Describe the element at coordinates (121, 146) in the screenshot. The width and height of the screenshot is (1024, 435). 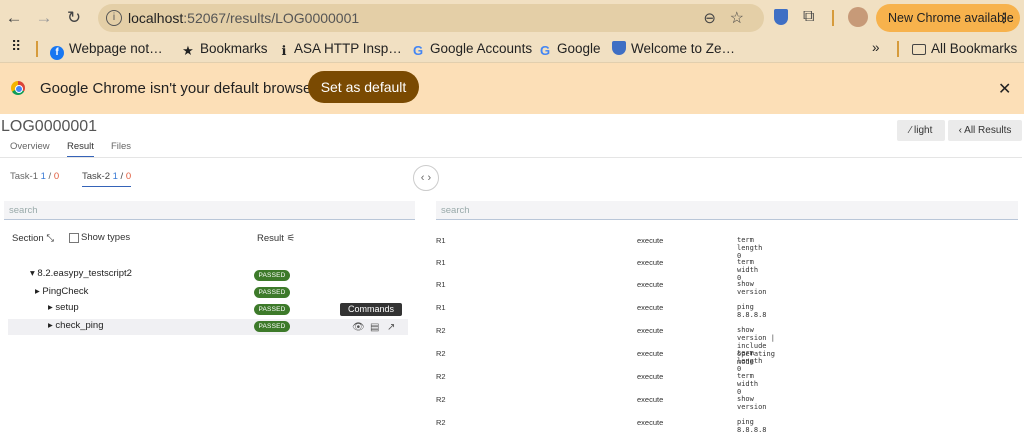
I see `tab-files: Files` at that location.